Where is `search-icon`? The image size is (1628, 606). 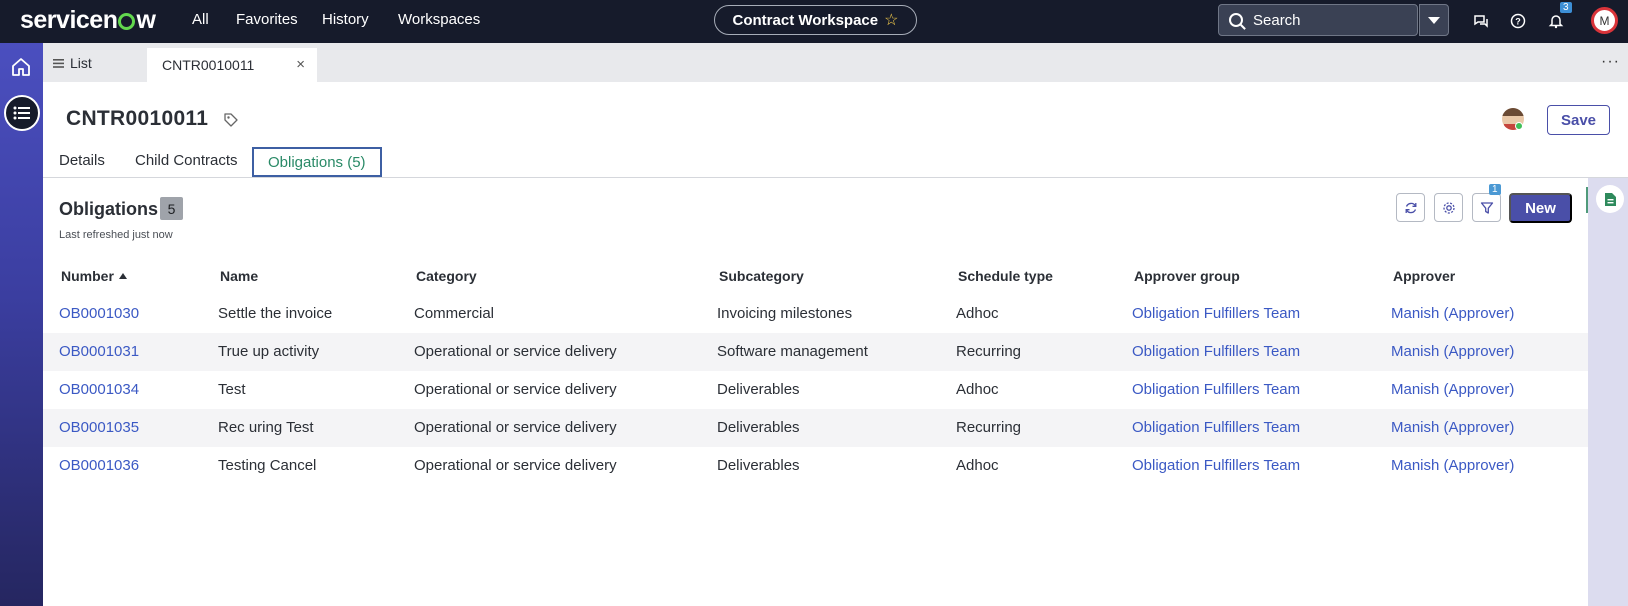
search-icon is located at coordinates (1236, 20).